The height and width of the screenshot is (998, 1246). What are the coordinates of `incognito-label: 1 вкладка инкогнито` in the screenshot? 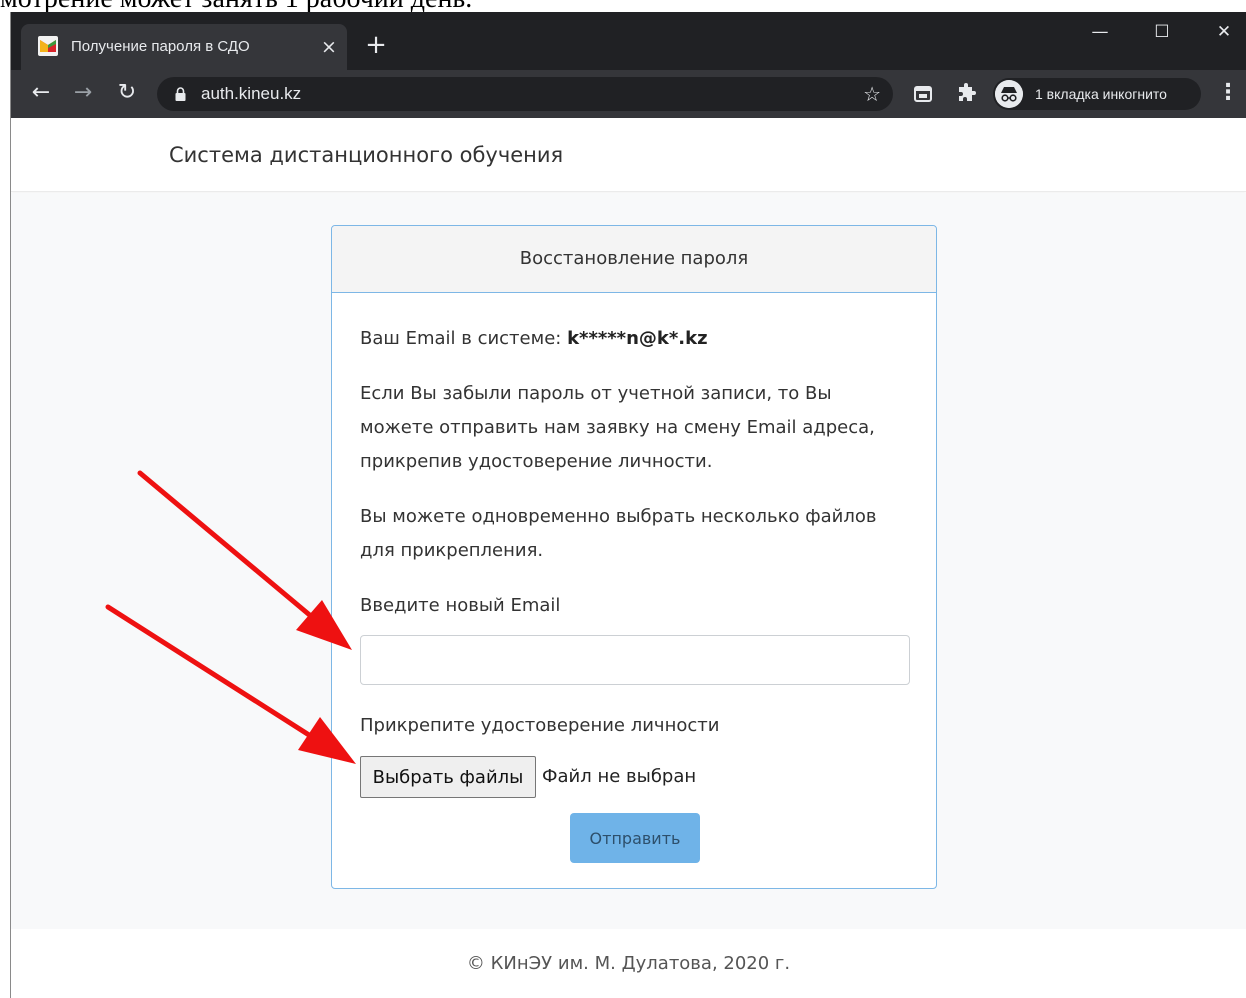 It's located at (1101, 94).